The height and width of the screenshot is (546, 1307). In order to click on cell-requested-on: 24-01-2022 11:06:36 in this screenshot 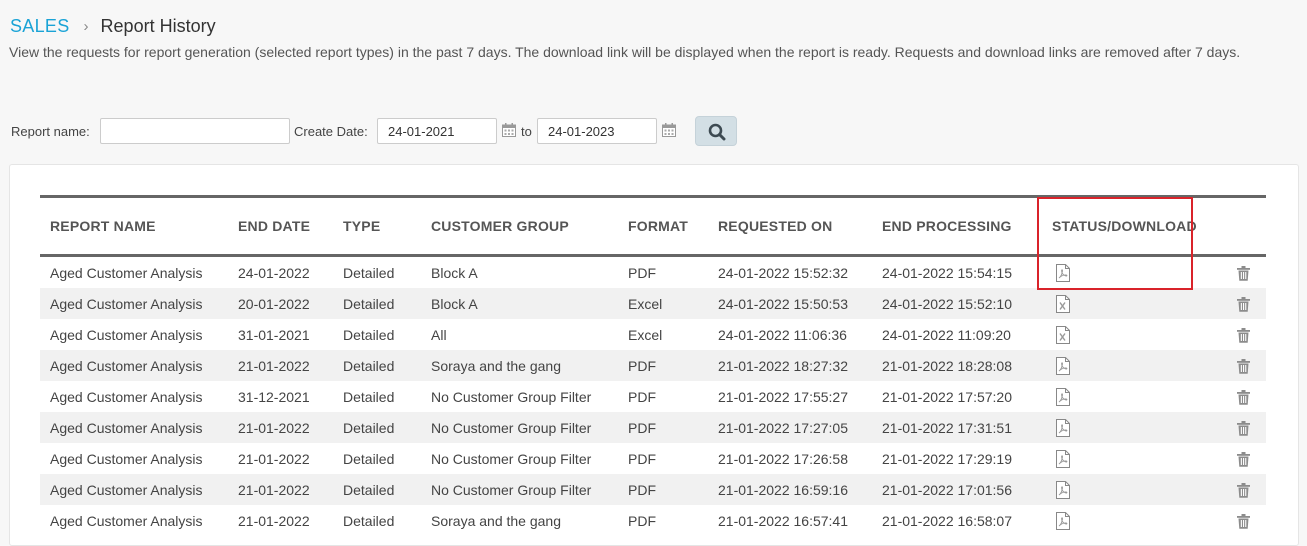, I will do `click(782, 334)`.